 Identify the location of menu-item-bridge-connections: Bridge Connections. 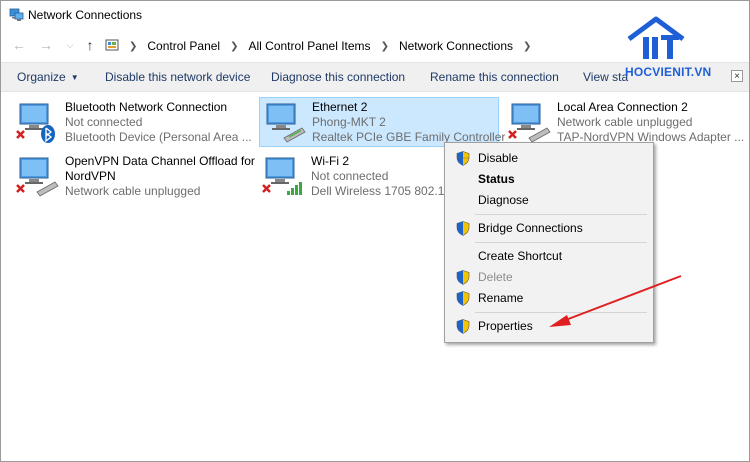
(549, 228).